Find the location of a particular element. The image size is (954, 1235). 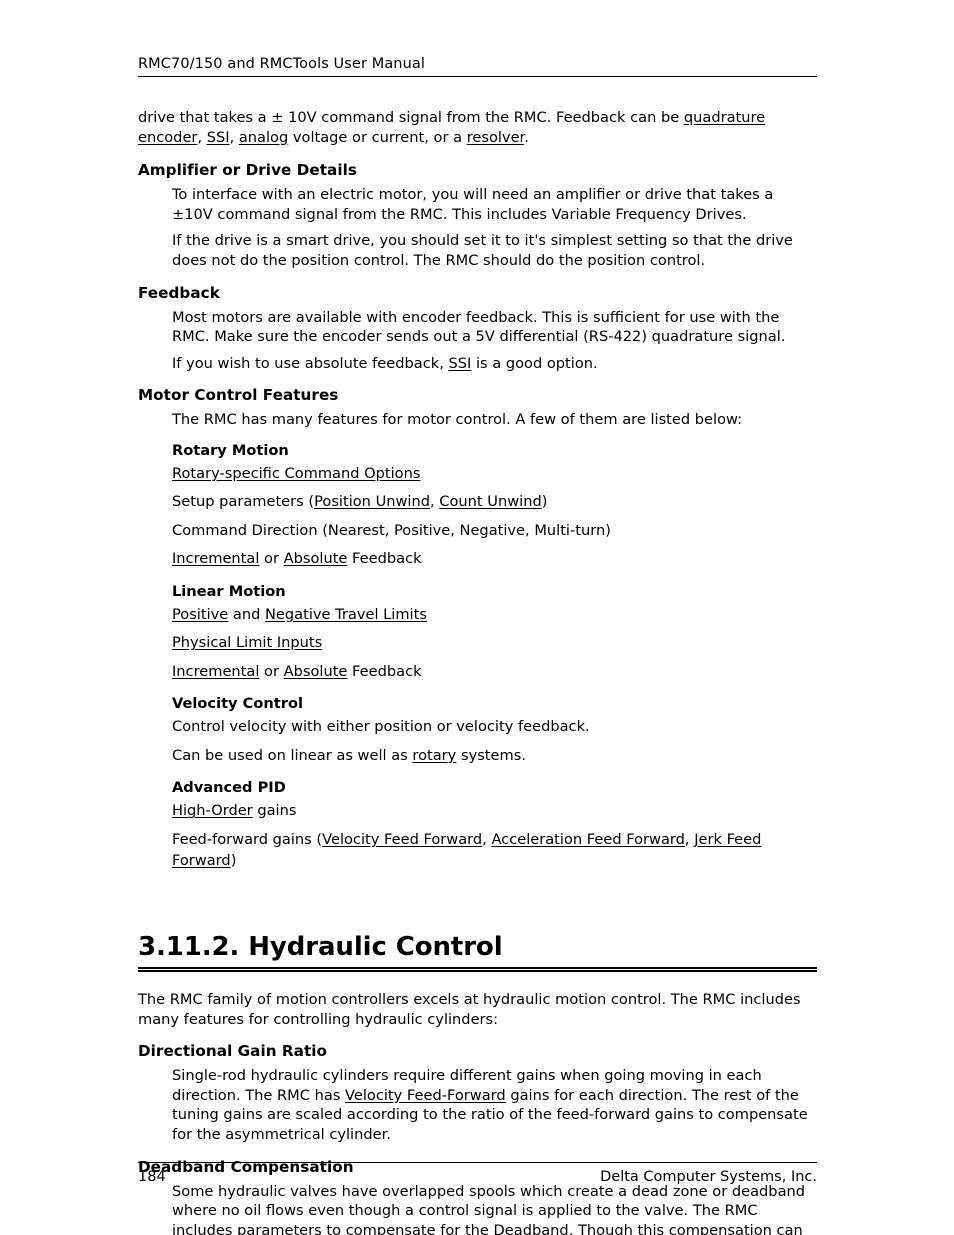

link-incremental-linear: Incremental is located at coordinates (215, 671).